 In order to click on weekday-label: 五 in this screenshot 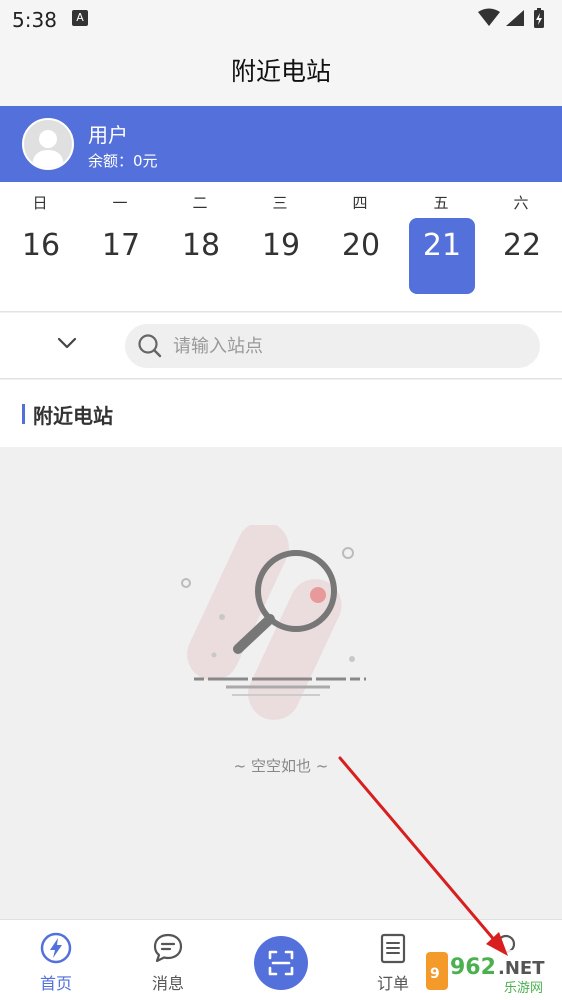, I will do `click(441, 203)`.